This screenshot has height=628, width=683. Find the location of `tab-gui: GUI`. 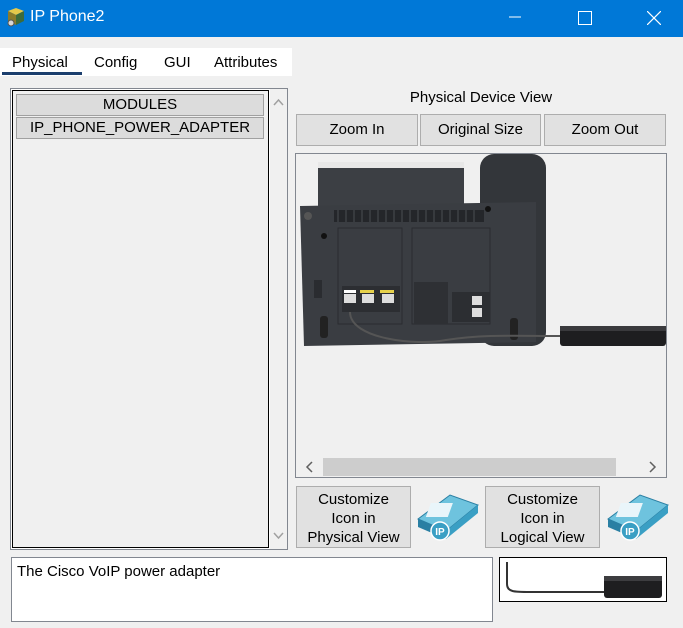

tab-gui: GUI is located at coordinates (177, 62).